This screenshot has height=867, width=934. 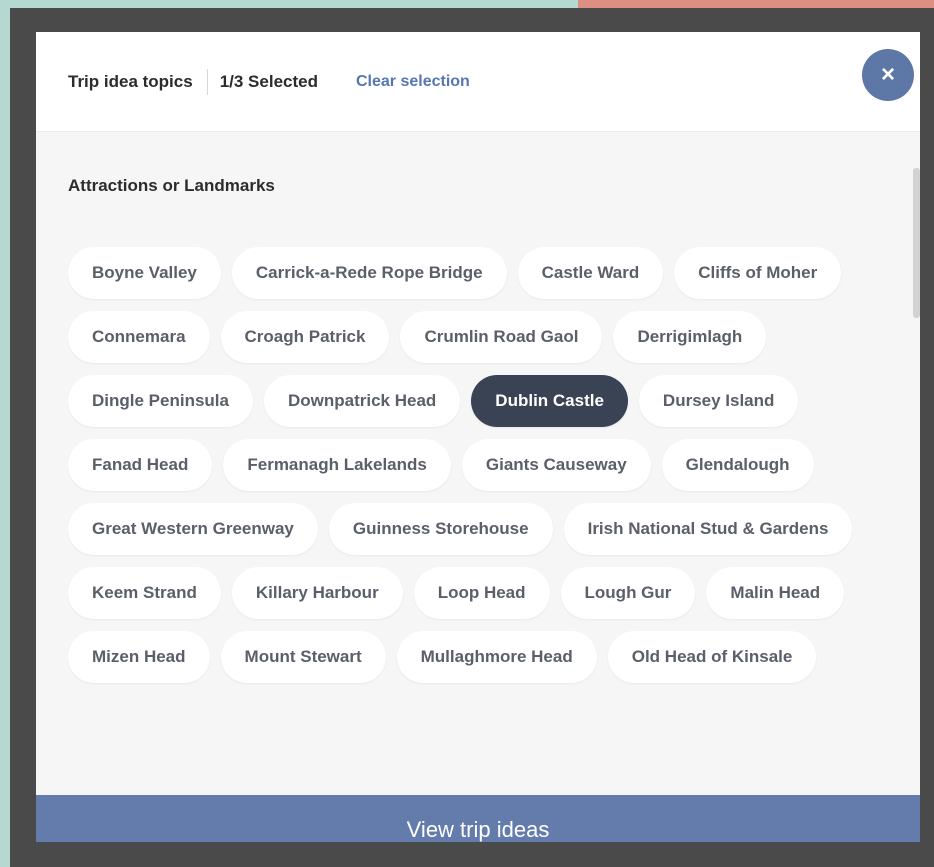 What do you see at coordinates (144, 593) in the screenshot?
I see `topic-chip: Keem Strand` at bounding box center [144, 593].